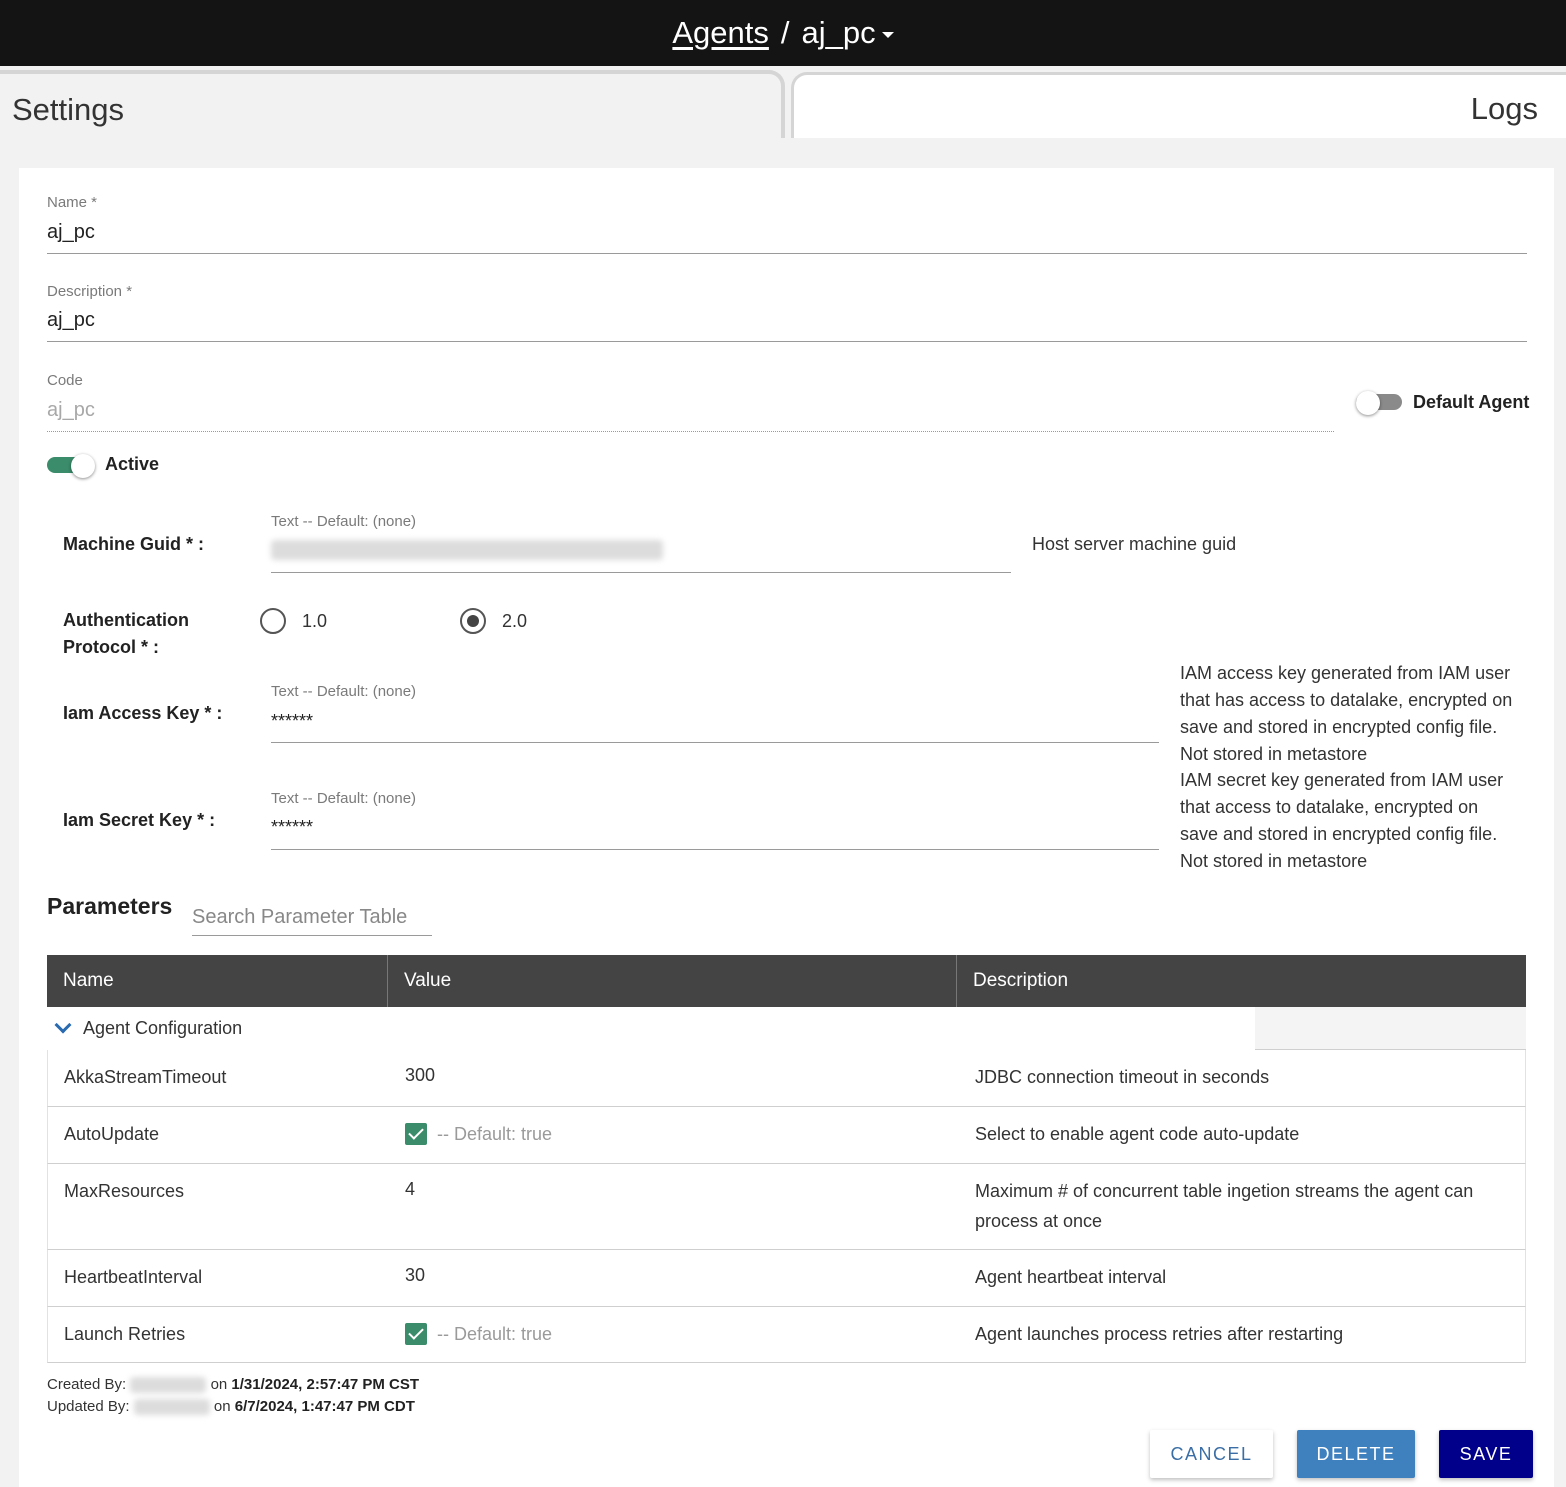 The width and height of the screenshot is (1566, 1487). I want to click on created-on-label: on, so click(219, 1384).